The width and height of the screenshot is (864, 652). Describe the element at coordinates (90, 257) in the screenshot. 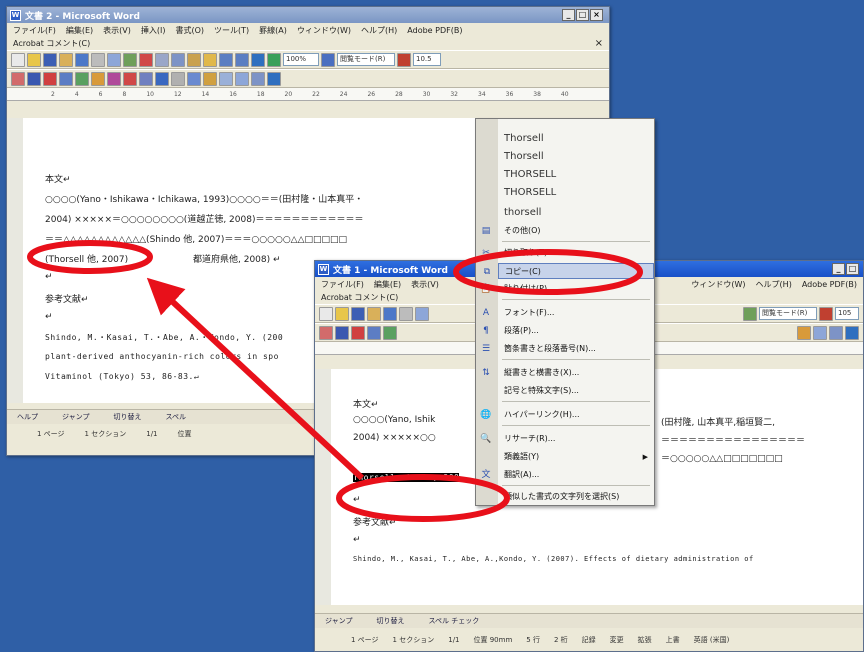

I see `highlight-ring-back-citation` at that location.